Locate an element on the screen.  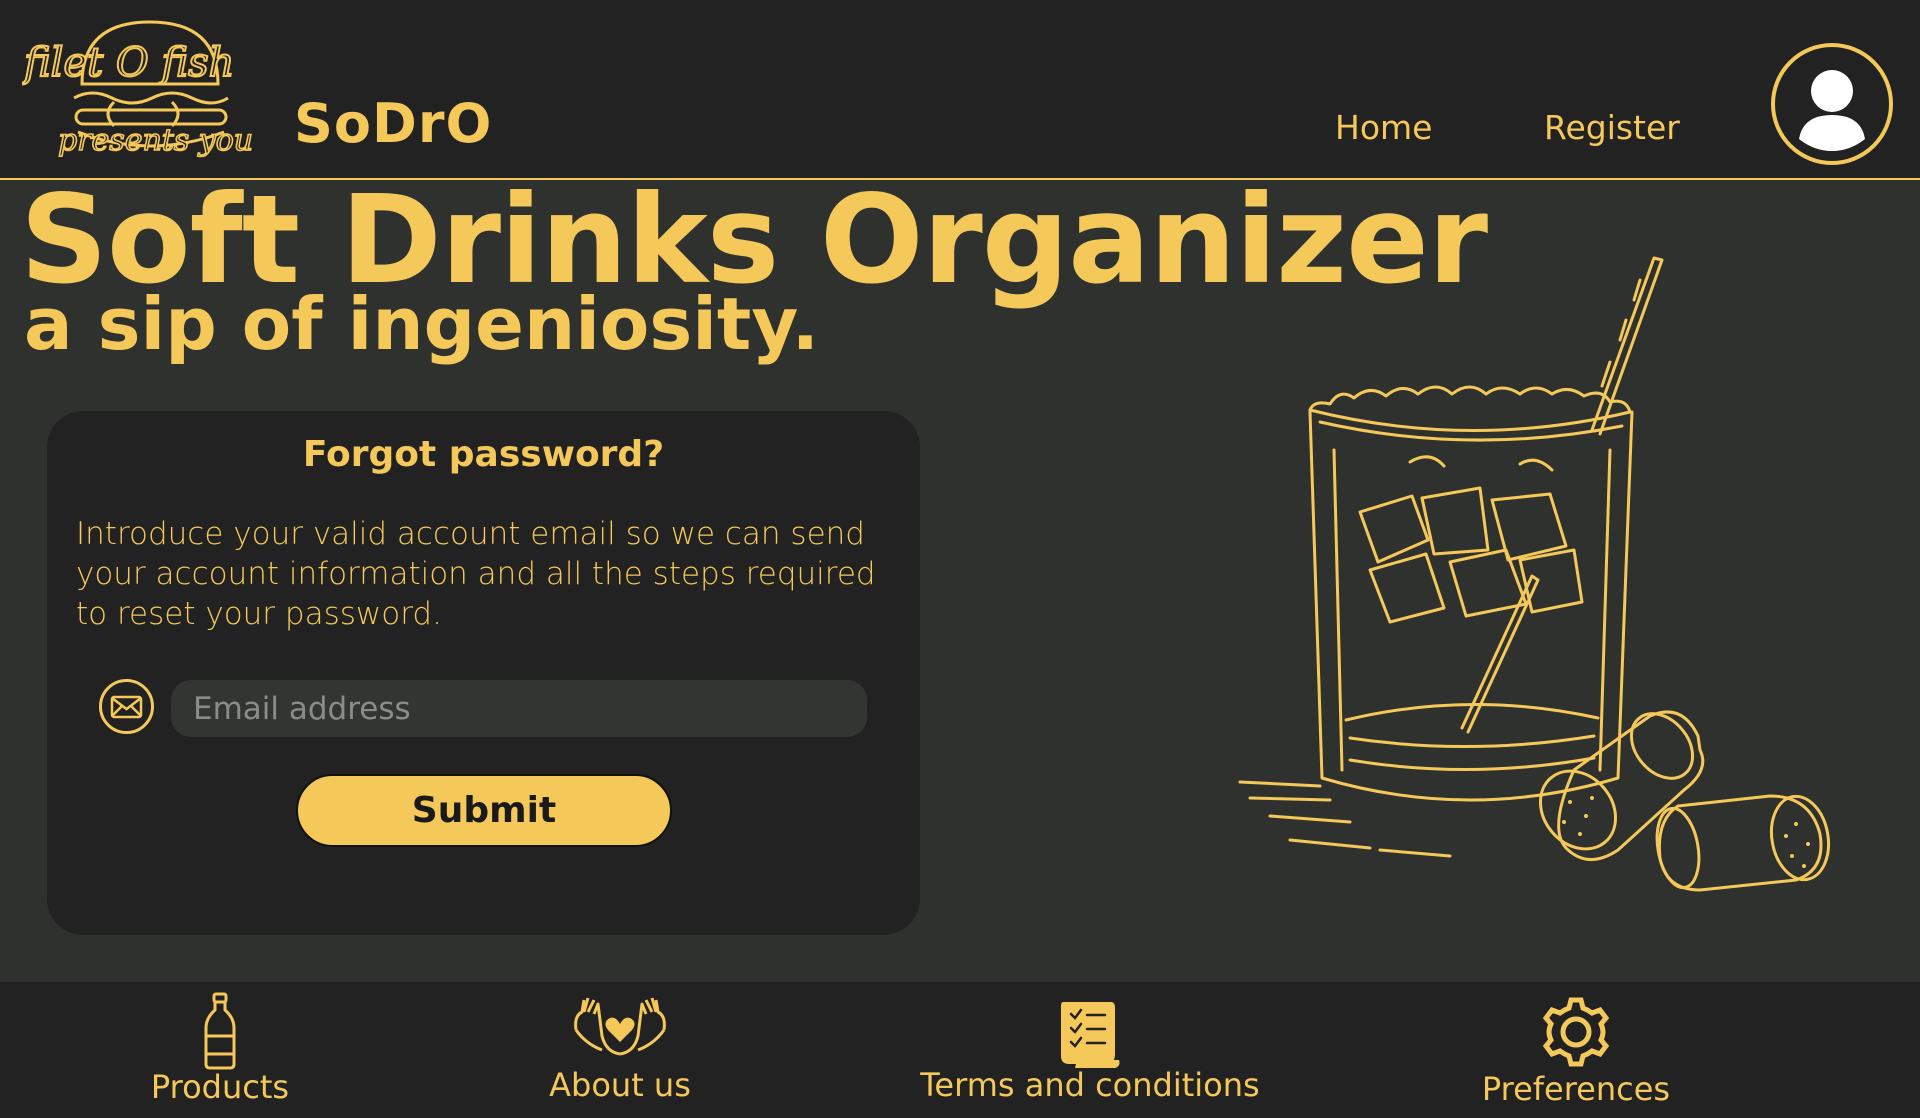
envelope-icon is located at coordinates (126, 706).